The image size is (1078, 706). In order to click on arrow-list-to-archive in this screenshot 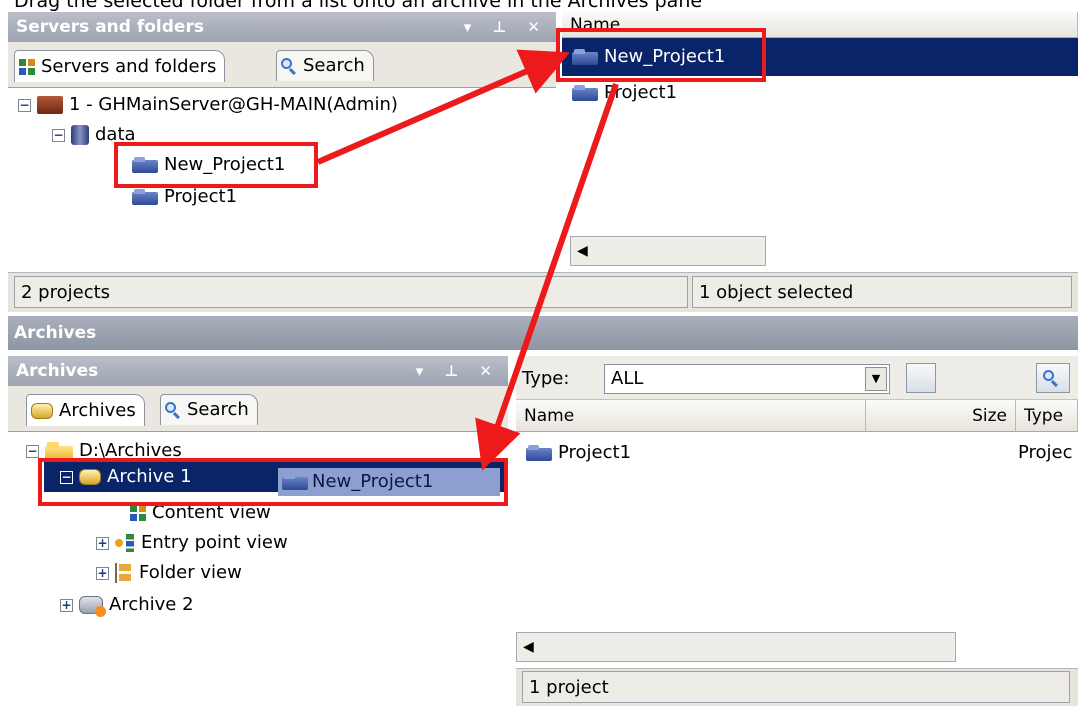, I will do `click(547, 277)`.